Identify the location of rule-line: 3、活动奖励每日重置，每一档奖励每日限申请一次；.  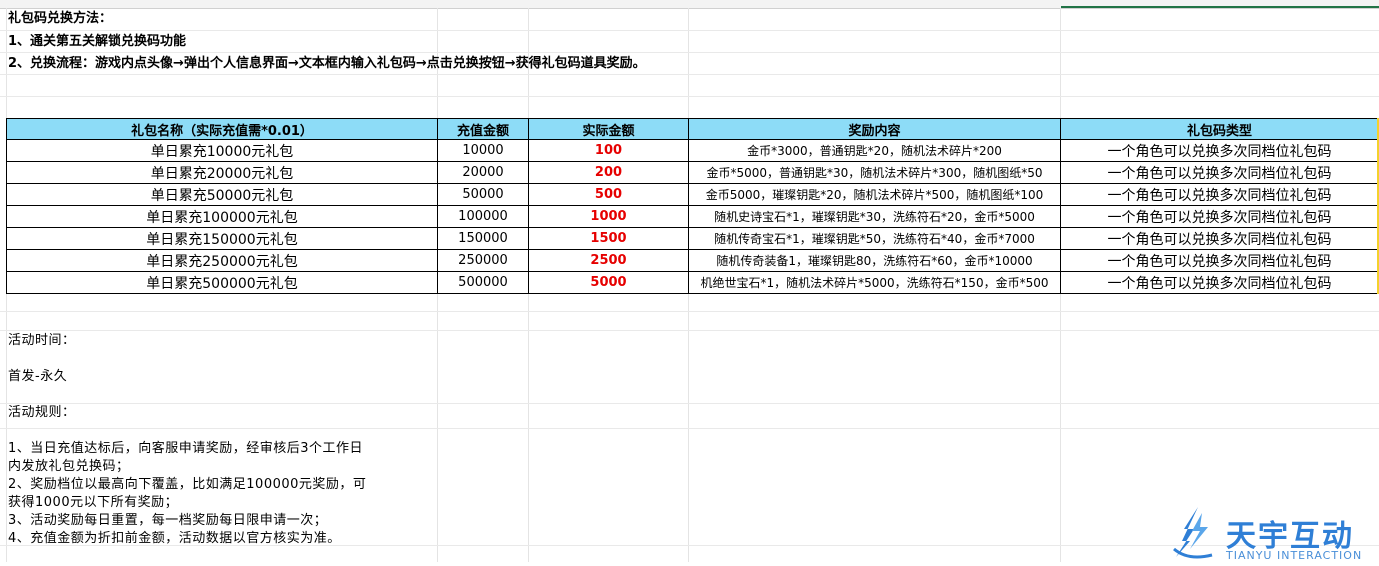
(168, 520).